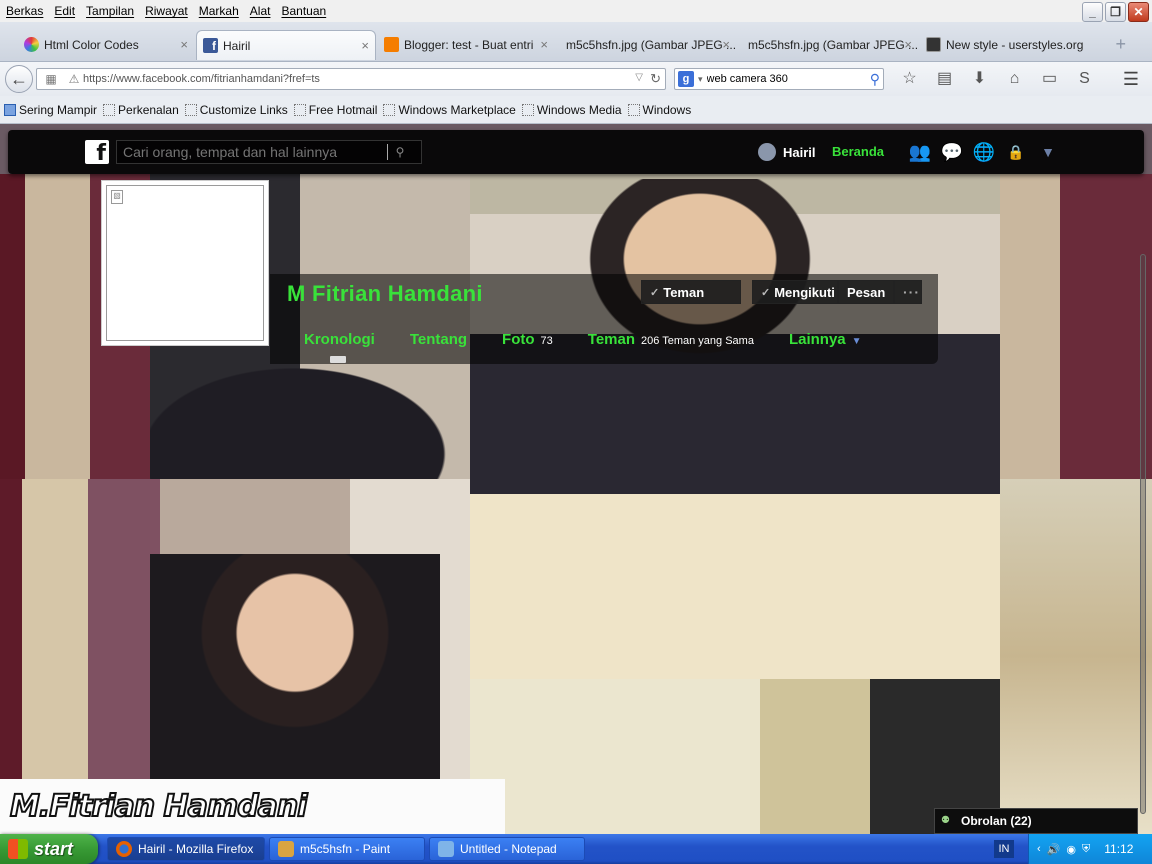 The height and width of the screenshot is (864, 1152). What do you see at coordinates (795, 292) in the screenshot?
I see `follow-button: ✓ Mengikuti` at bounding box center [795, 292].